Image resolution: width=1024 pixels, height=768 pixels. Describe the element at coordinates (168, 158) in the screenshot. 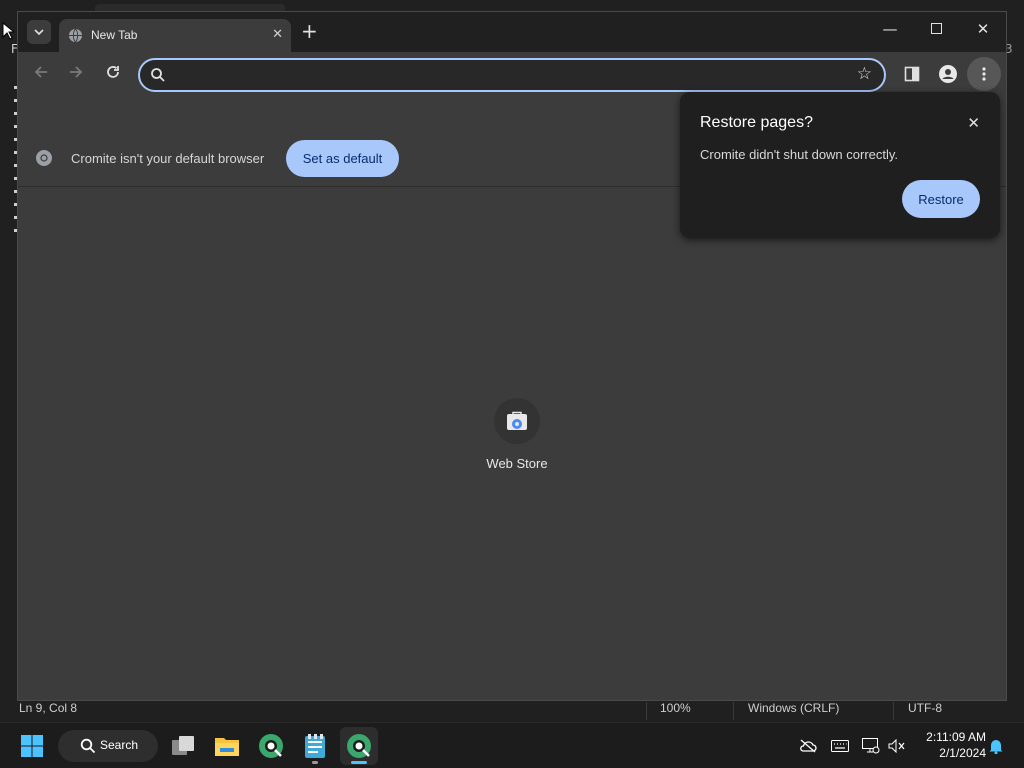

I see `infobar-message: Cromite isn't your default browser` at that location.